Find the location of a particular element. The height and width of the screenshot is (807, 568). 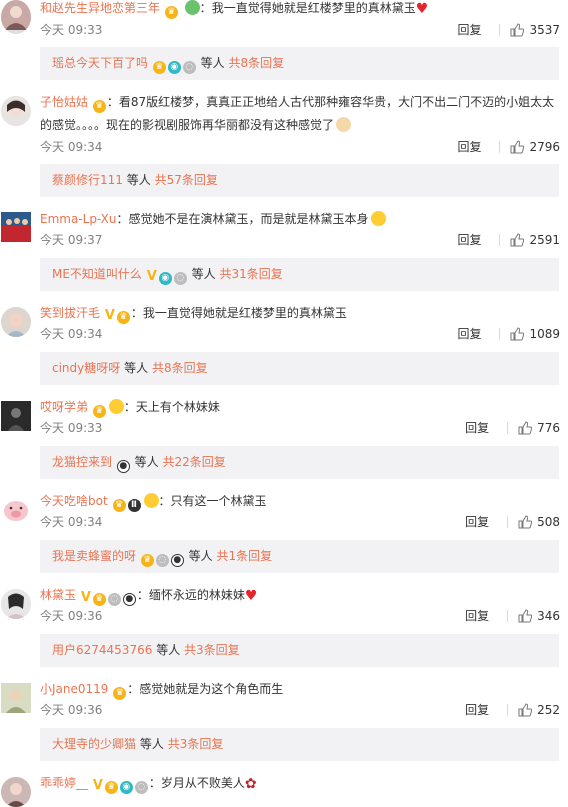

username-link: 林黛玉 is located at coordinates (58, 595).